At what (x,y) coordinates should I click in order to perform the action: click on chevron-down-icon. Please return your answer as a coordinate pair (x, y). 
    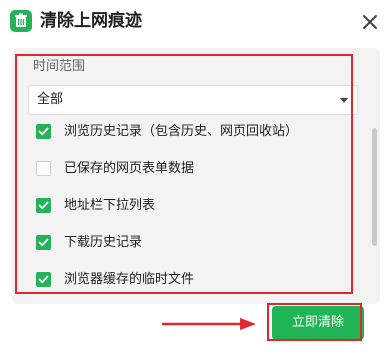
    Looking at the image, I should click on (344, 100).